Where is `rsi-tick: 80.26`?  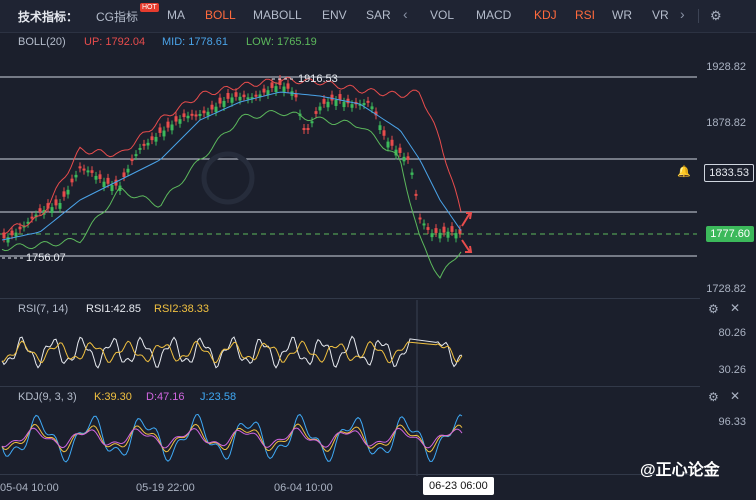 rsi-tick: 80.26 is located at coordinates (732, 333).